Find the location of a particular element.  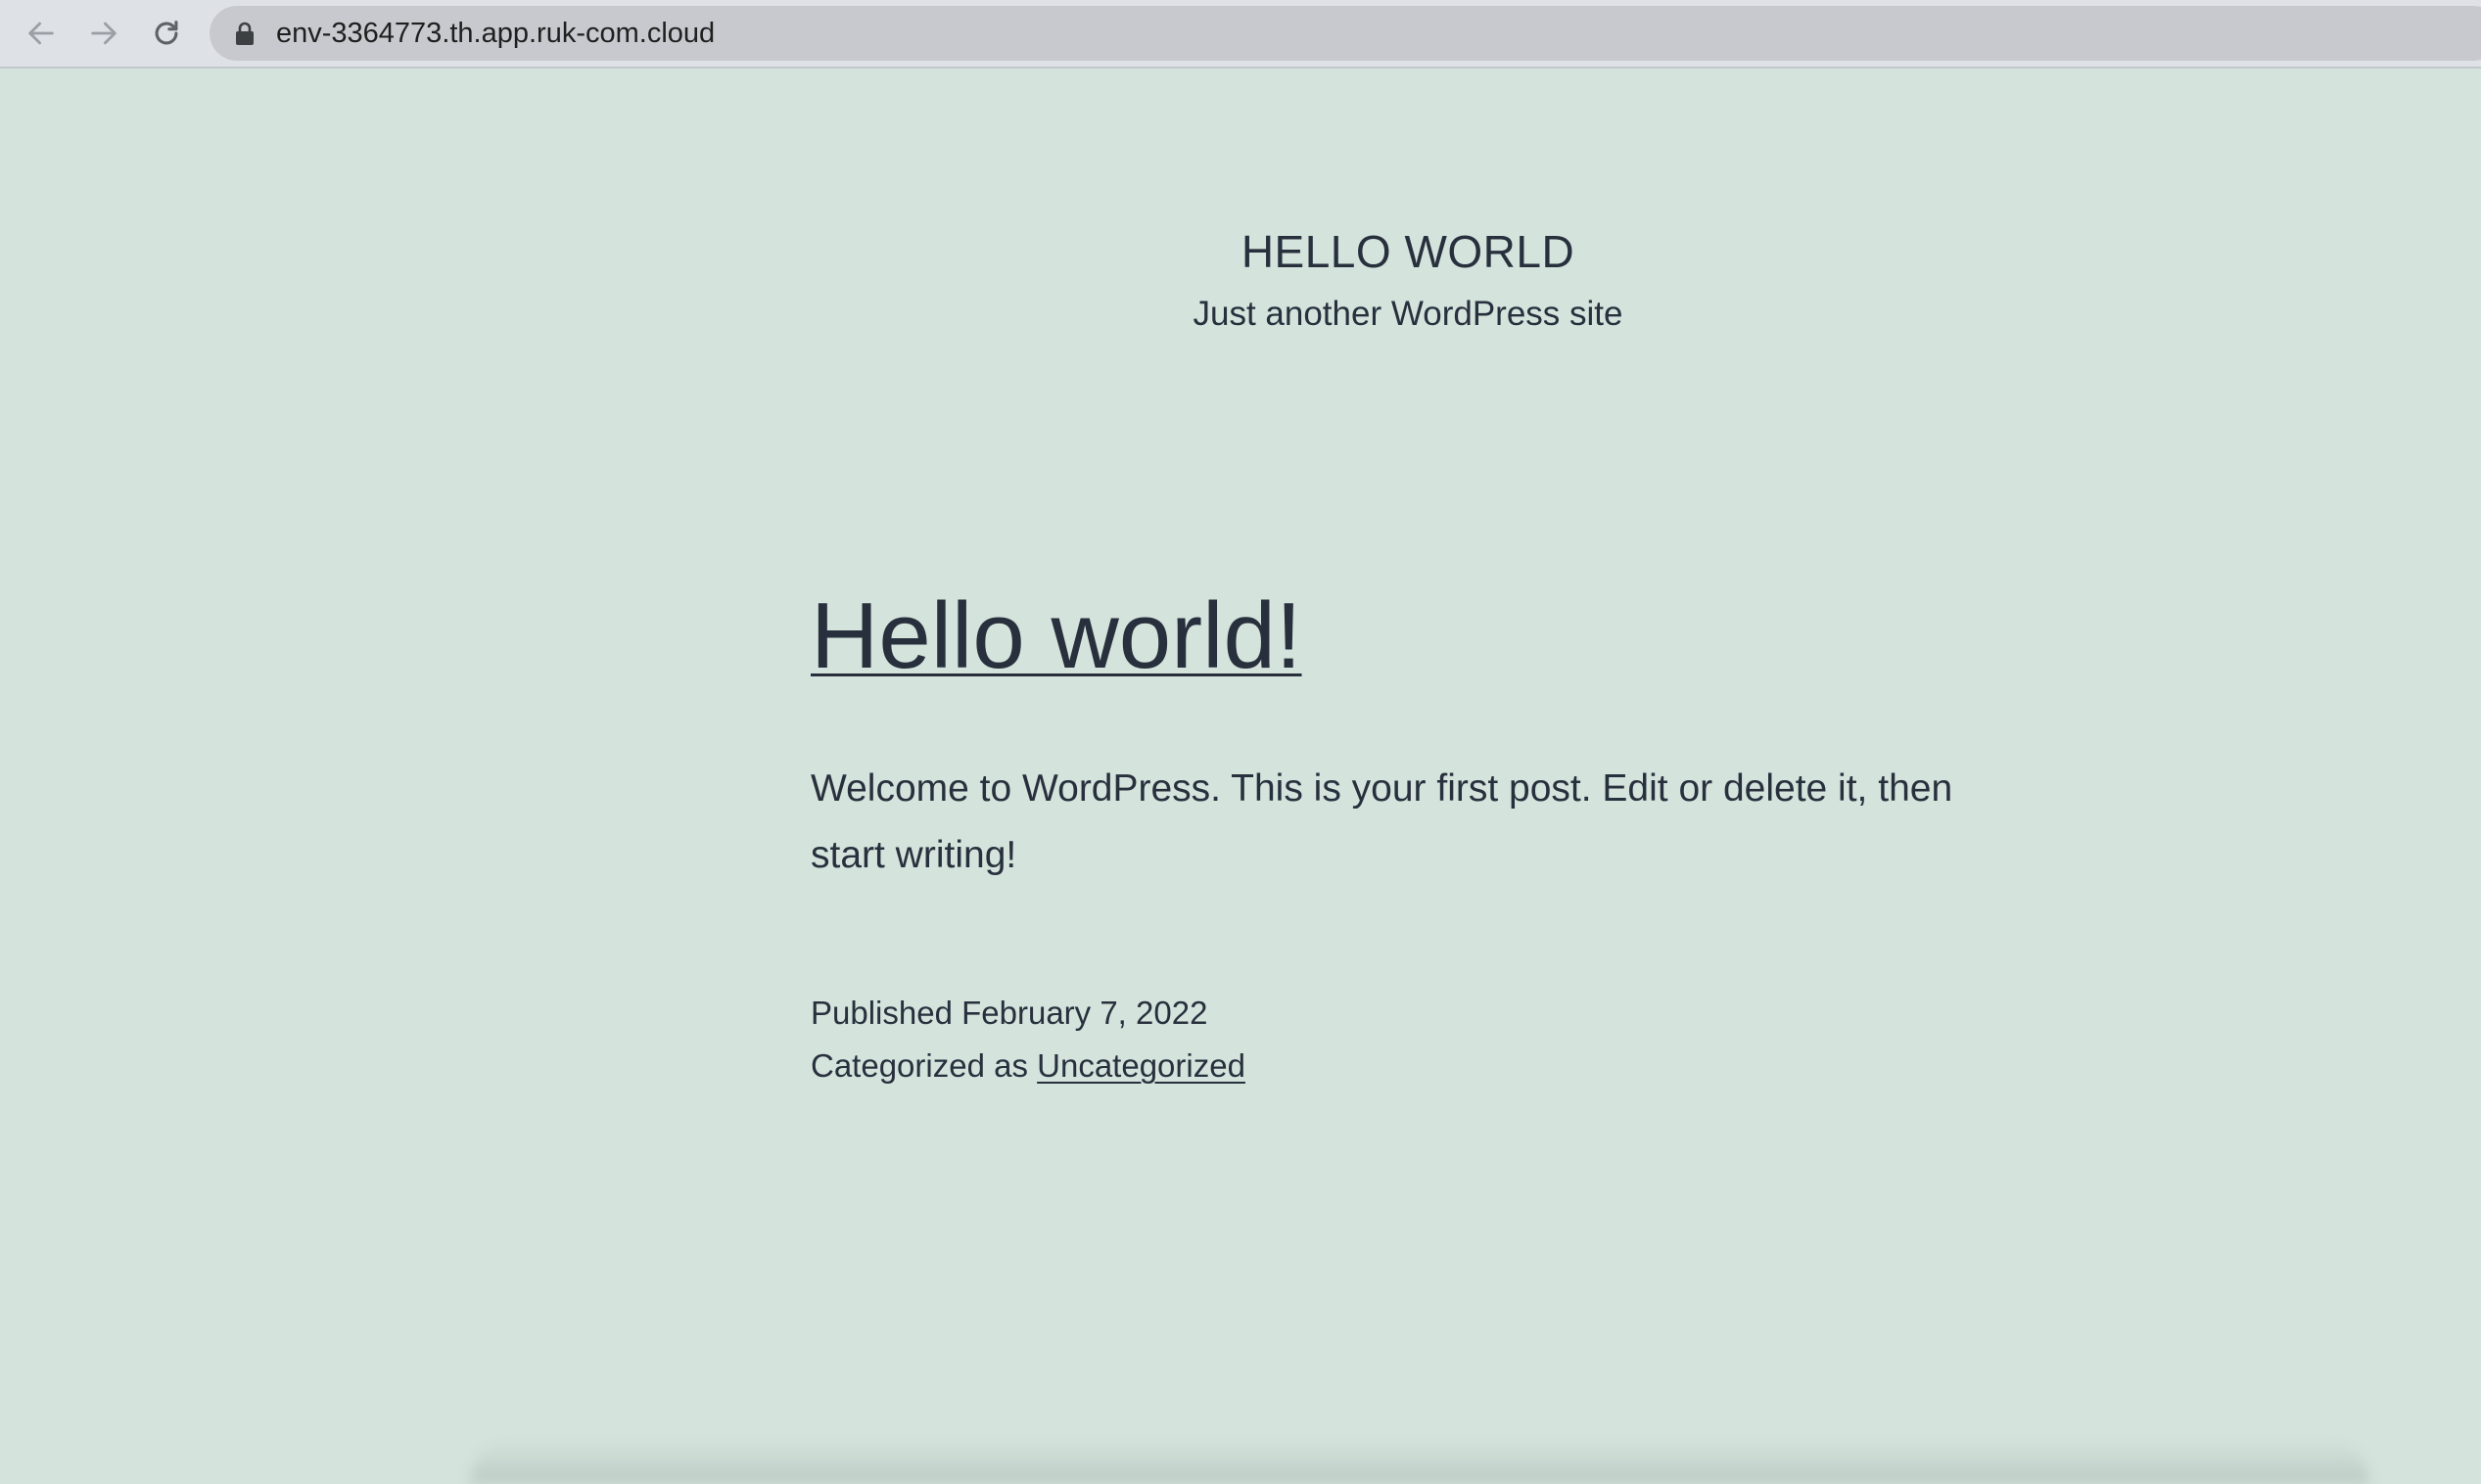

post-title-link: Hello world! is located at coordinates (1056, 635).